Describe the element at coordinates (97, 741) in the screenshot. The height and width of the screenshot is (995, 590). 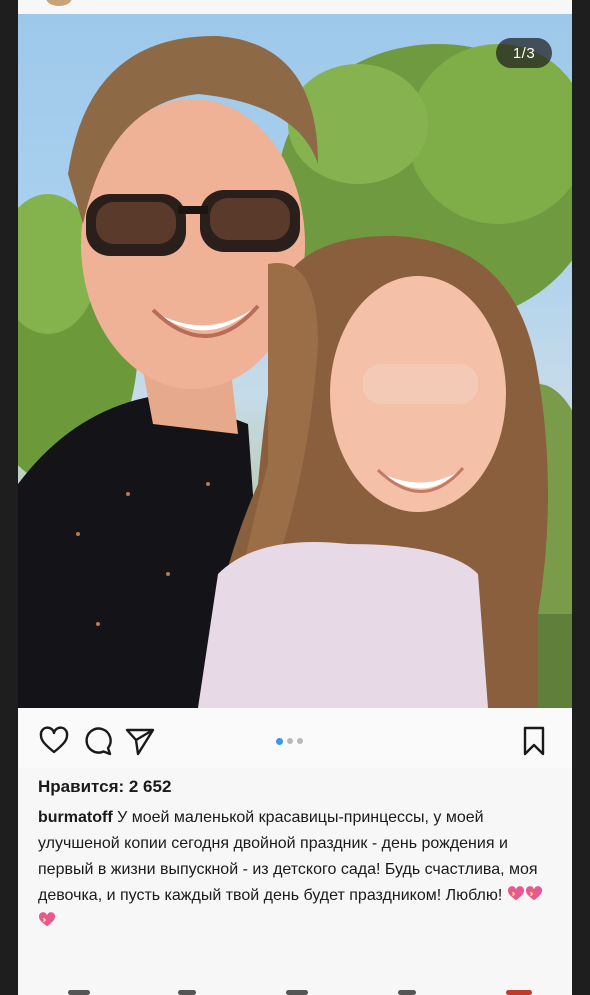
I see `comment-bubble-icon` at that location.